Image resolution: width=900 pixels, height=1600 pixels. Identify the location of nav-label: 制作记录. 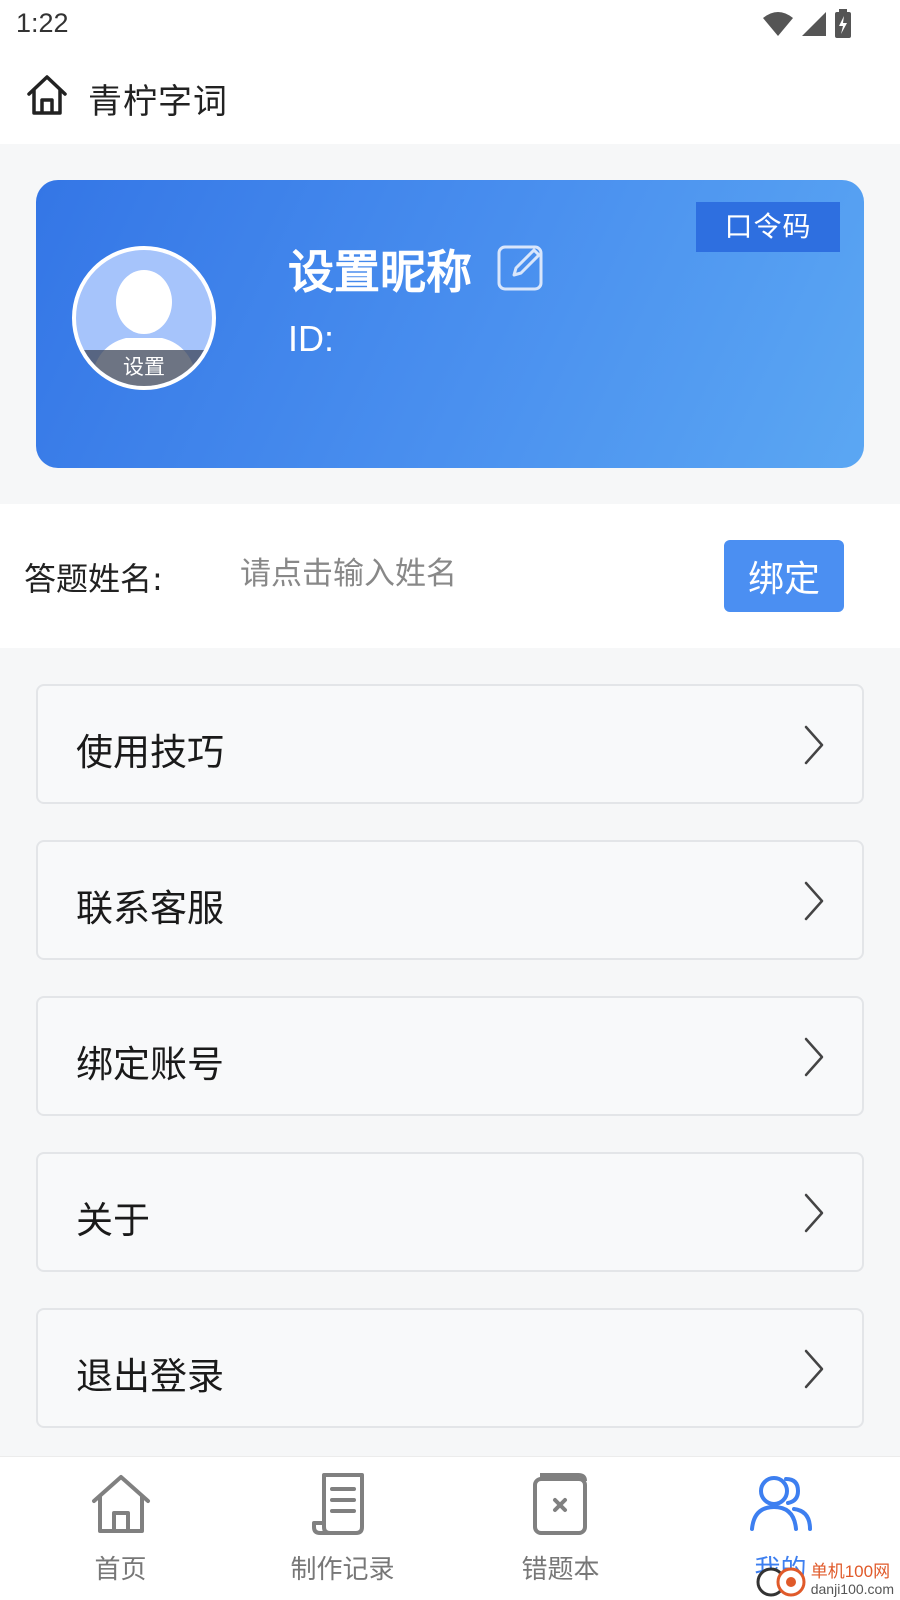
(342, 1570).